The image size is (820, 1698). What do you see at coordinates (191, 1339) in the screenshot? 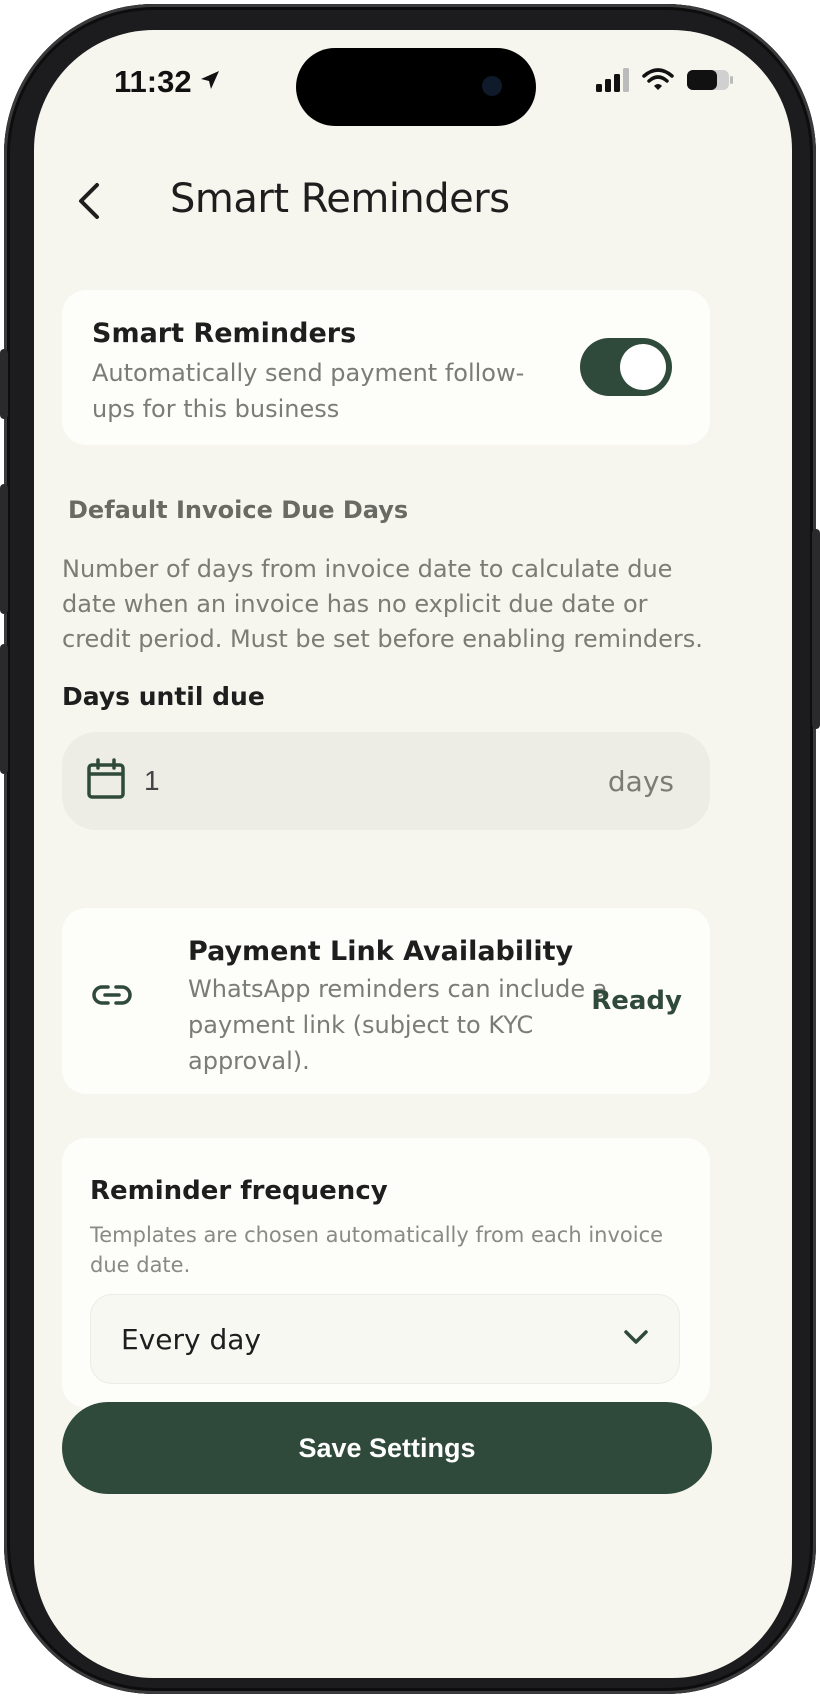
I see `reminder-frequency-value: Every day` at bounding box center [191, 1339].